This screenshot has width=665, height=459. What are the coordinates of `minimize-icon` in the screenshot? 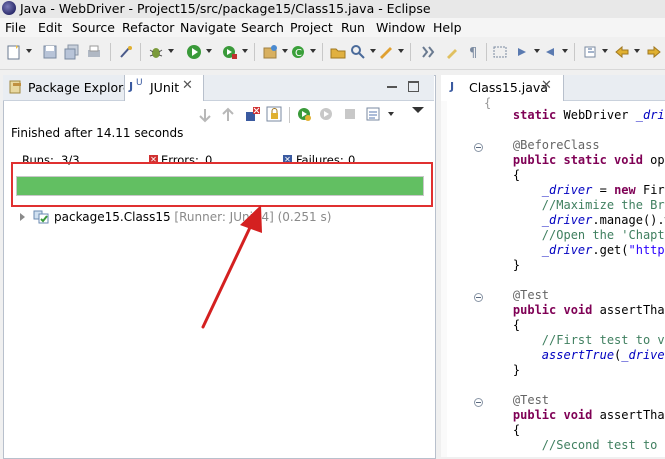 It's located at (392, 87).